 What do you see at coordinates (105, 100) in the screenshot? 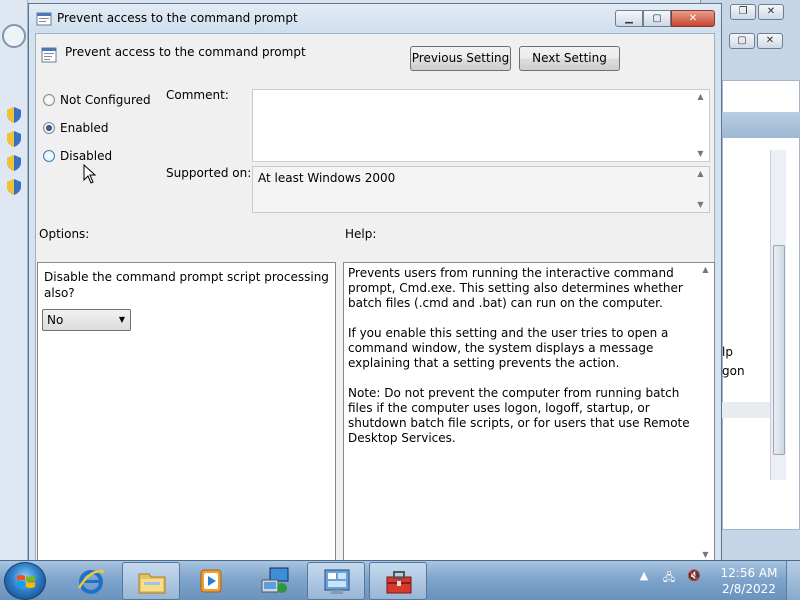
I see `radio-label: Not Configured` at bounding box center [105, 100].